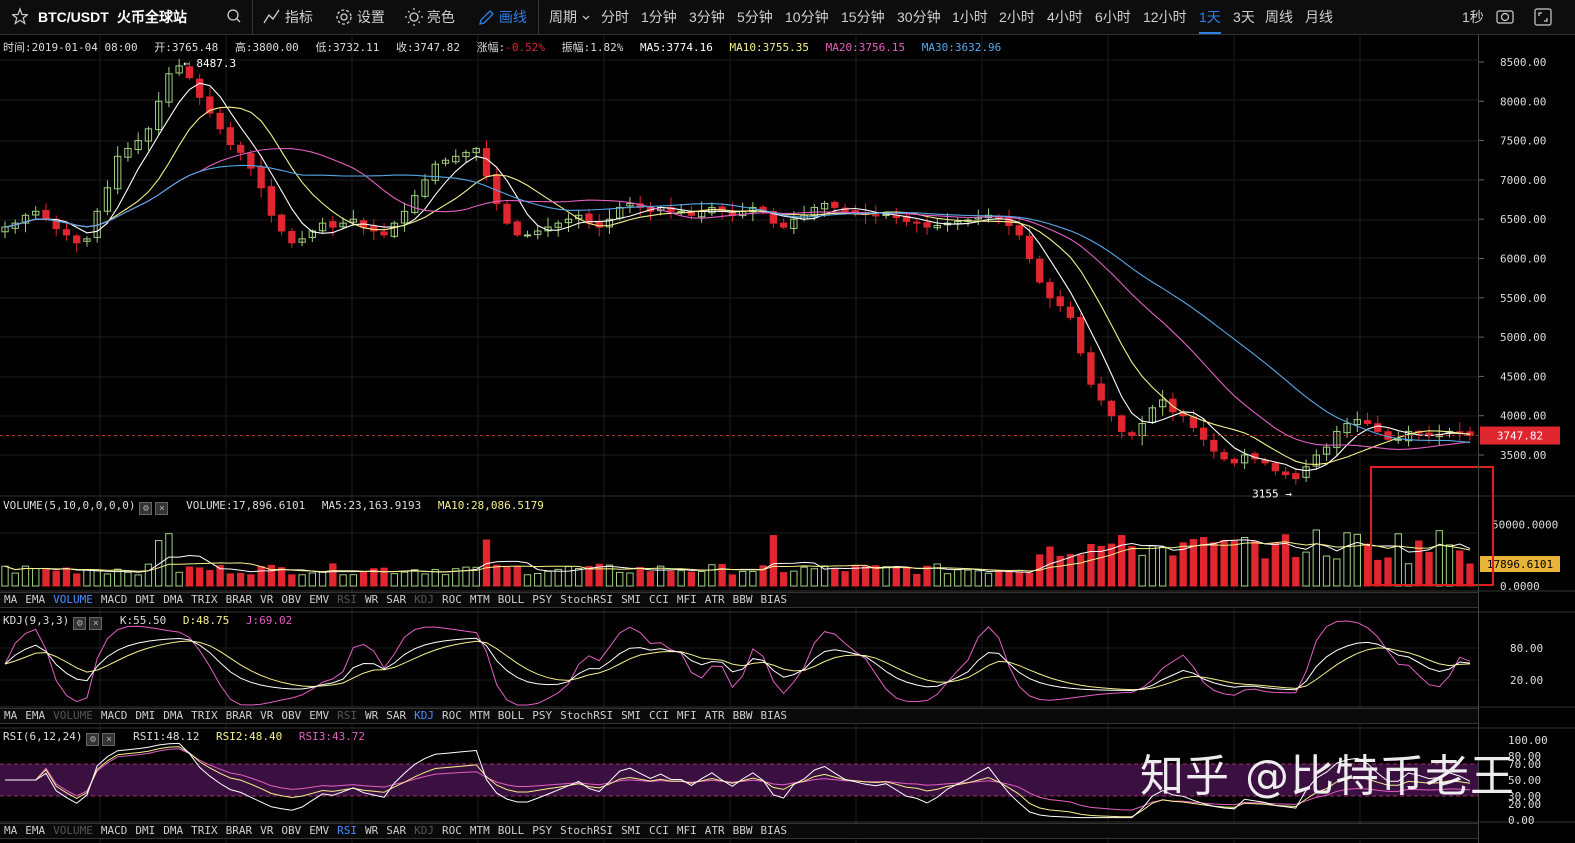  What do you see at coordinates (1367, 422) in the screenshot?
I see `candle-body` at bounding box center [1367, 422].